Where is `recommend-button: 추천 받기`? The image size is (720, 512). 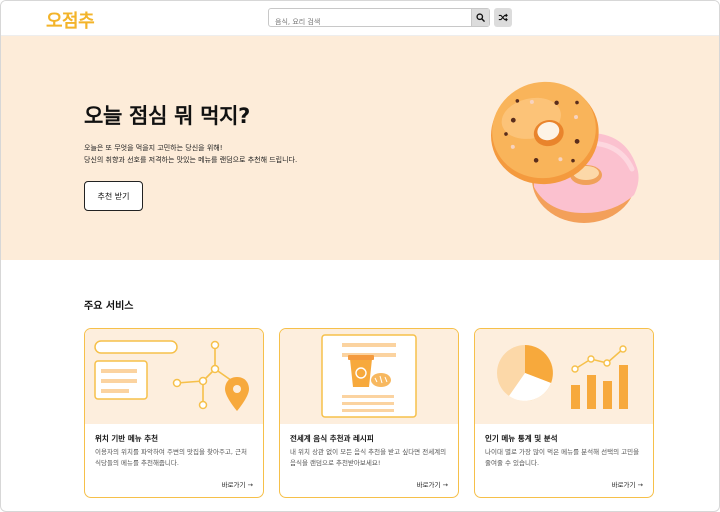 recommend-button: 추천 받기 is located at coordinates (113, 196).